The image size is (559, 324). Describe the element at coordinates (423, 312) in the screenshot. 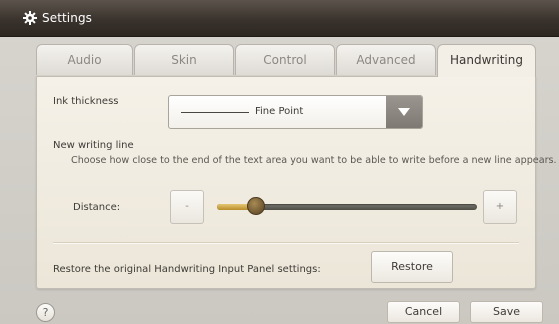

I see `cancel-button: Cancel` at that location.